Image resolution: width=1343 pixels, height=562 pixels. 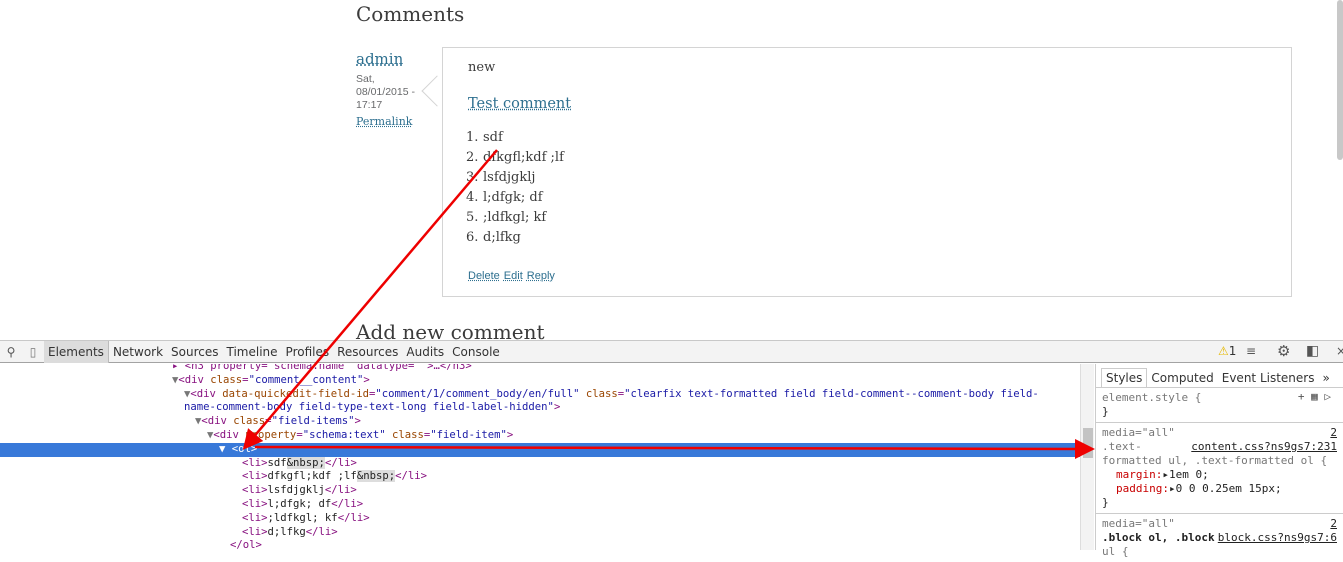 I want to click on tab-network: Network, so click(x=138, y=352).